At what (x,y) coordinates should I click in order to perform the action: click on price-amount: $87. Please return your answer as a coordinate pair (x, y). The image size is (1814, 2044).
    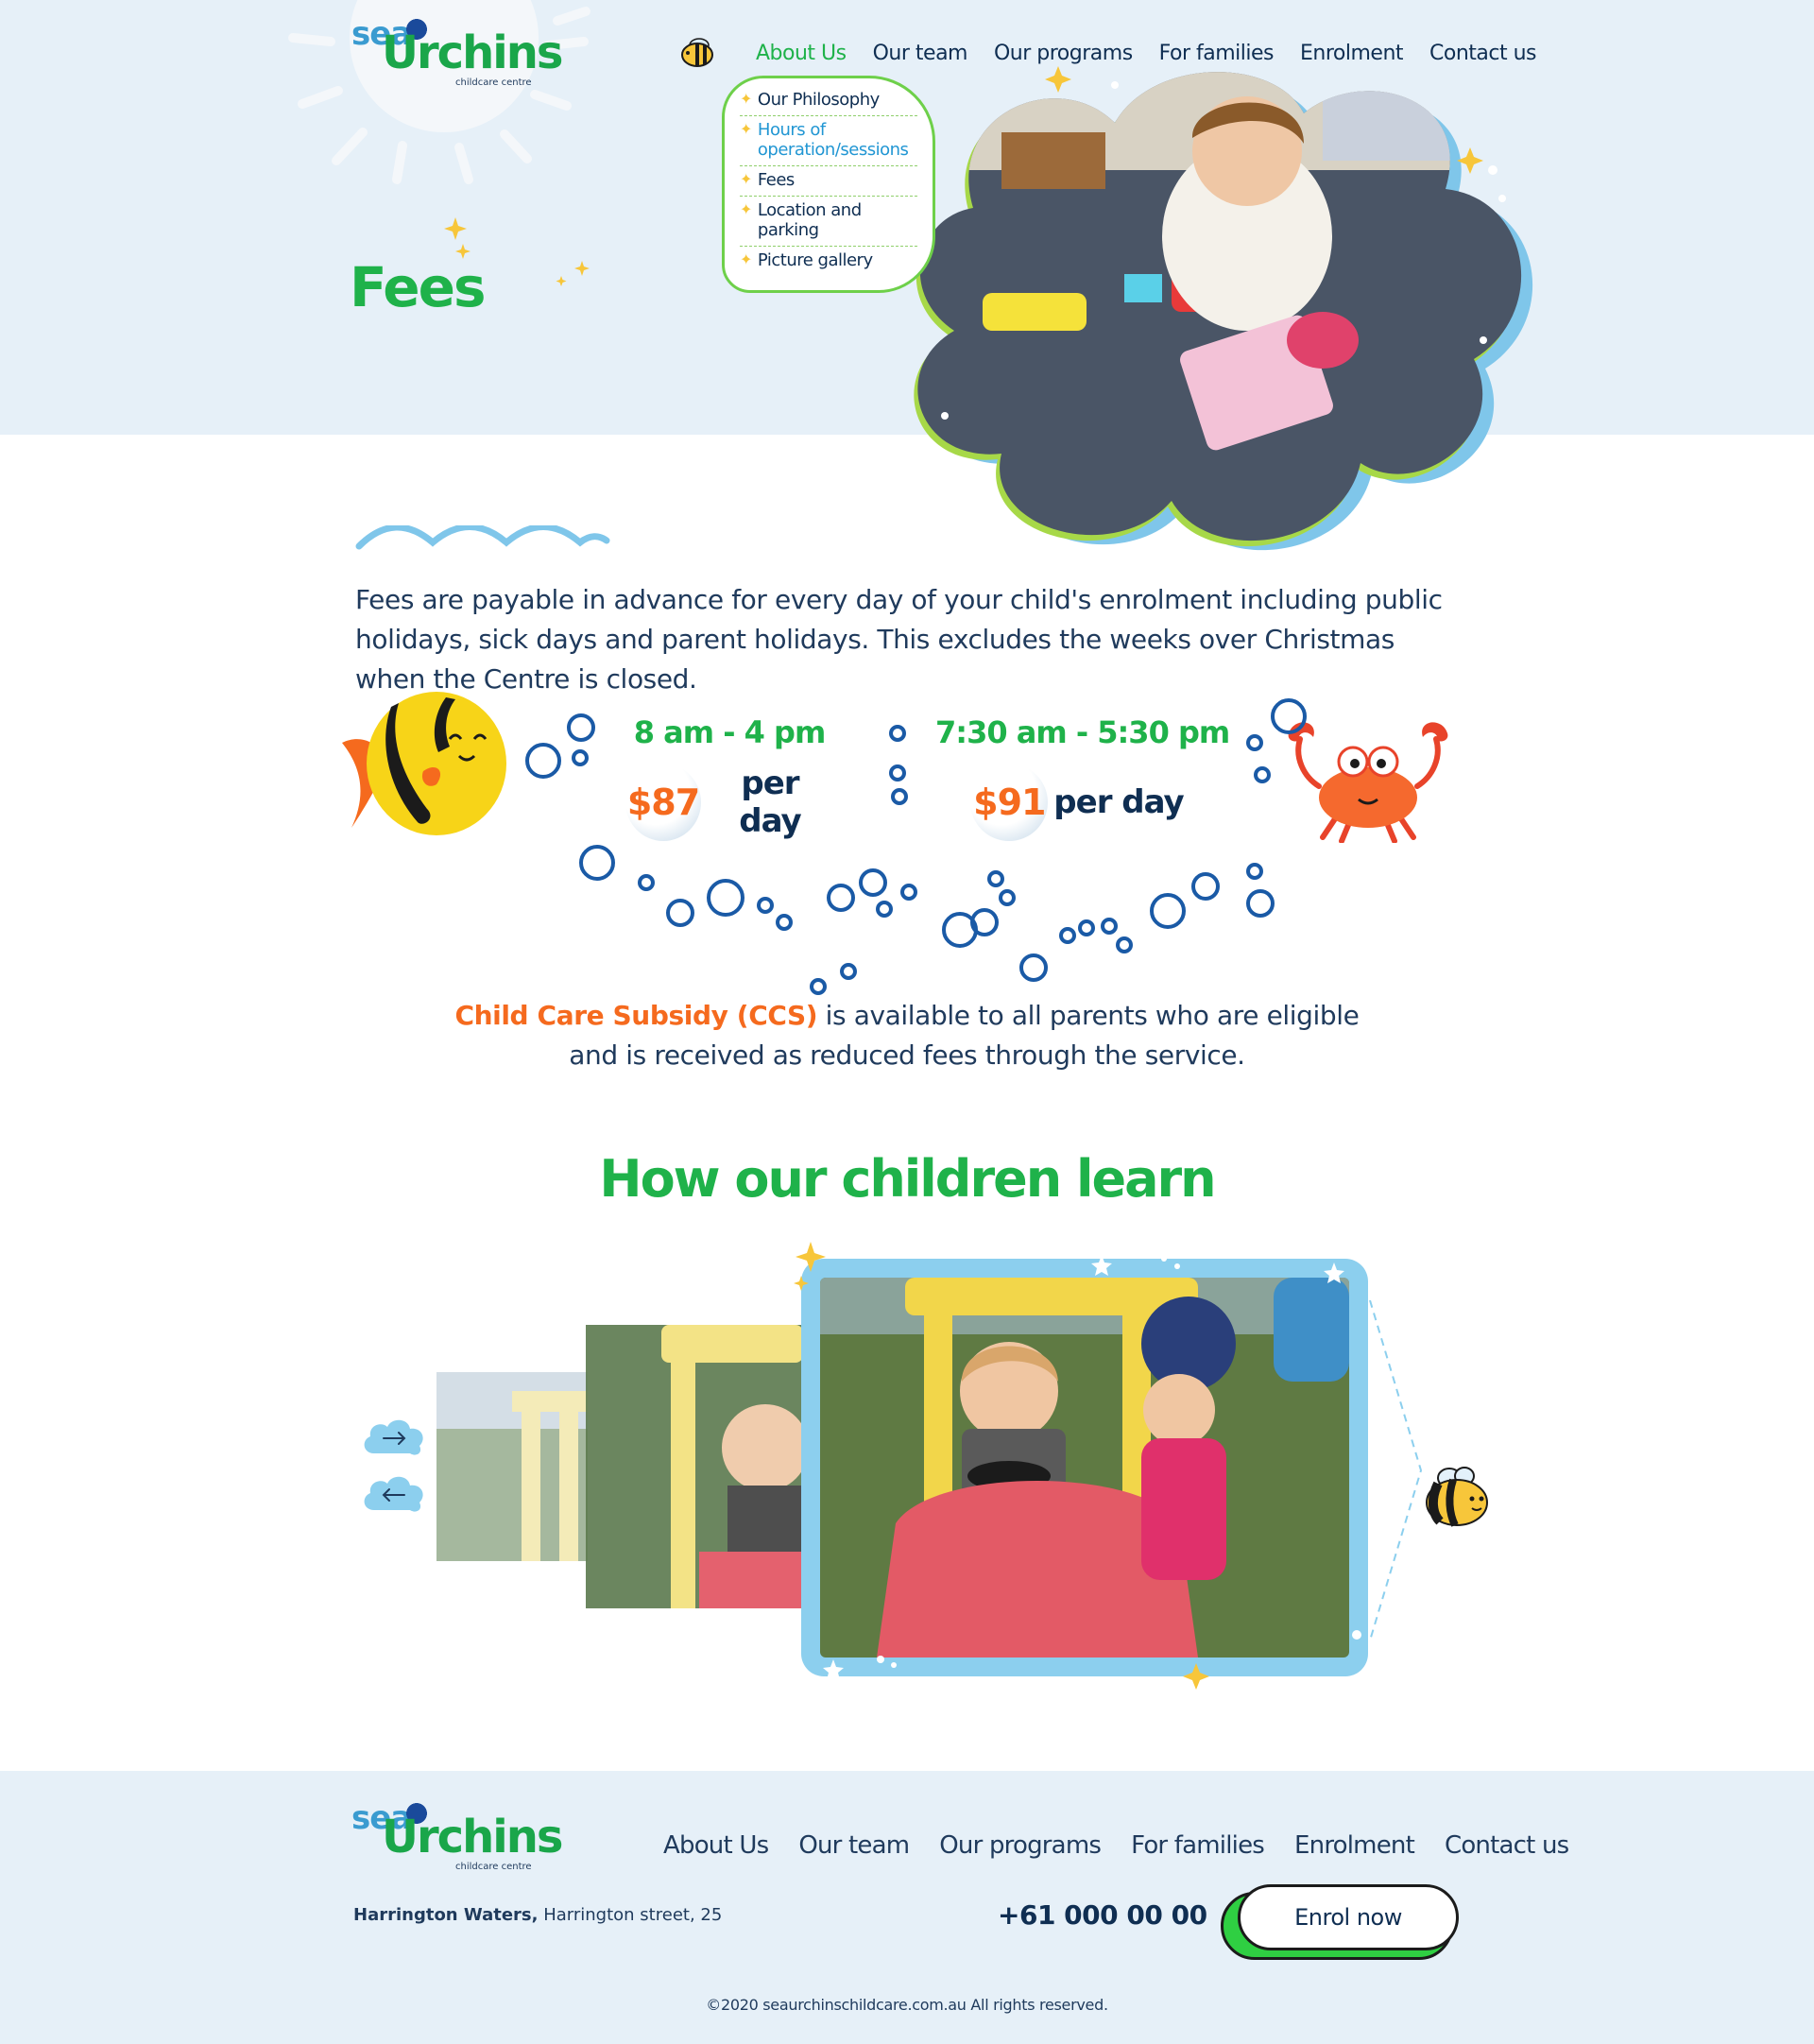
    Looking at the image, I should click on (663, 802).